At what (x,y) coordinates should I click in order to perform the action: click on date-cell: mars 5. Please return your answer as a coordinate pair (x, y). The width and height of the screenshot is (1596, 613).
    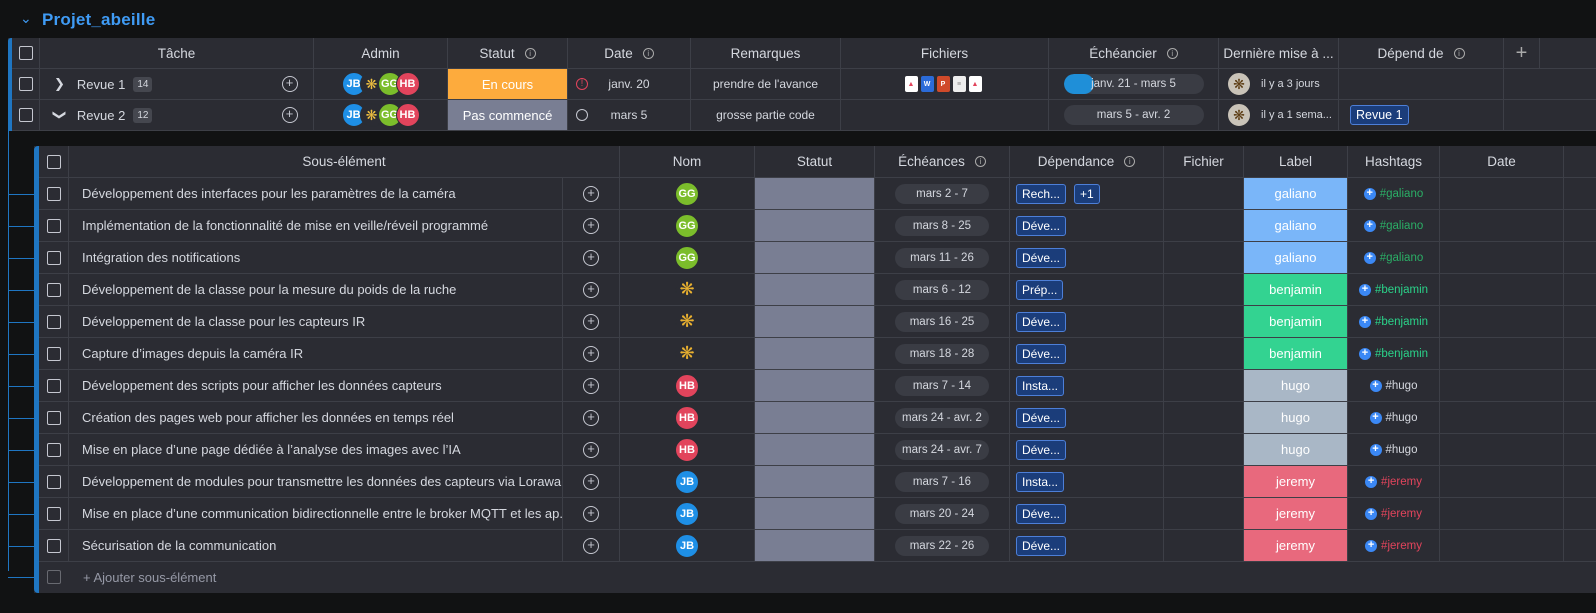
    Looking at the image, I should click on (629, 115).